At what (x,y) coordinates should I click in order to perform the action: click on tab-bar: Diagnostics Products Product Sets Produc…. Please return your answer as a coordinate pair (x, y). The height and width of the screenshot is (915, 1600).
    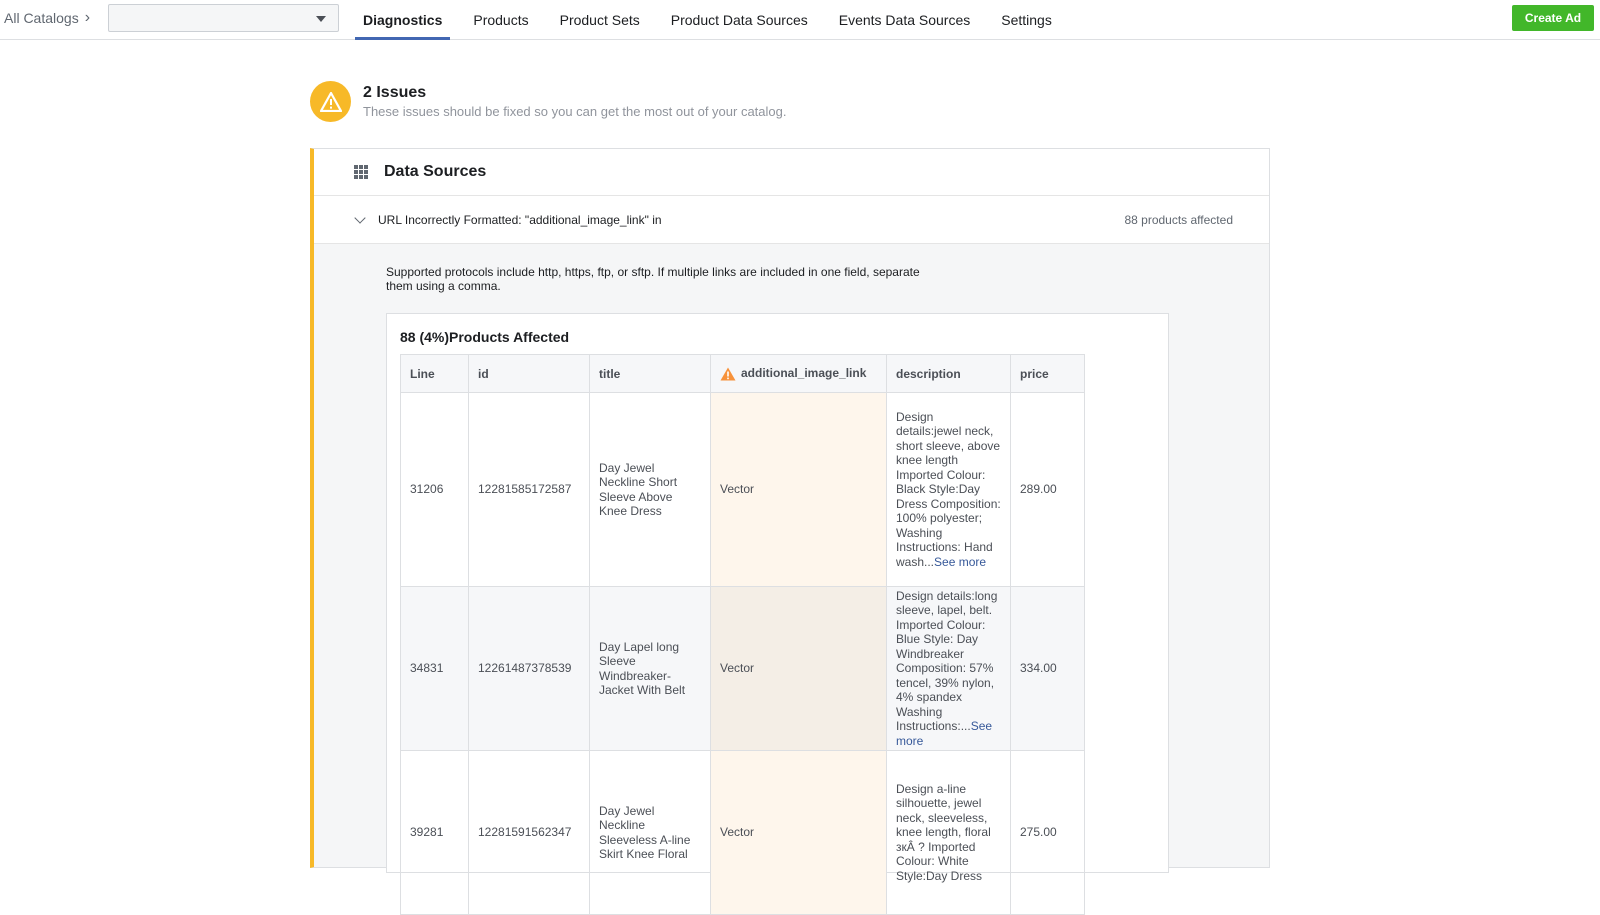
    Looking at the image, I should click on (715, 20).